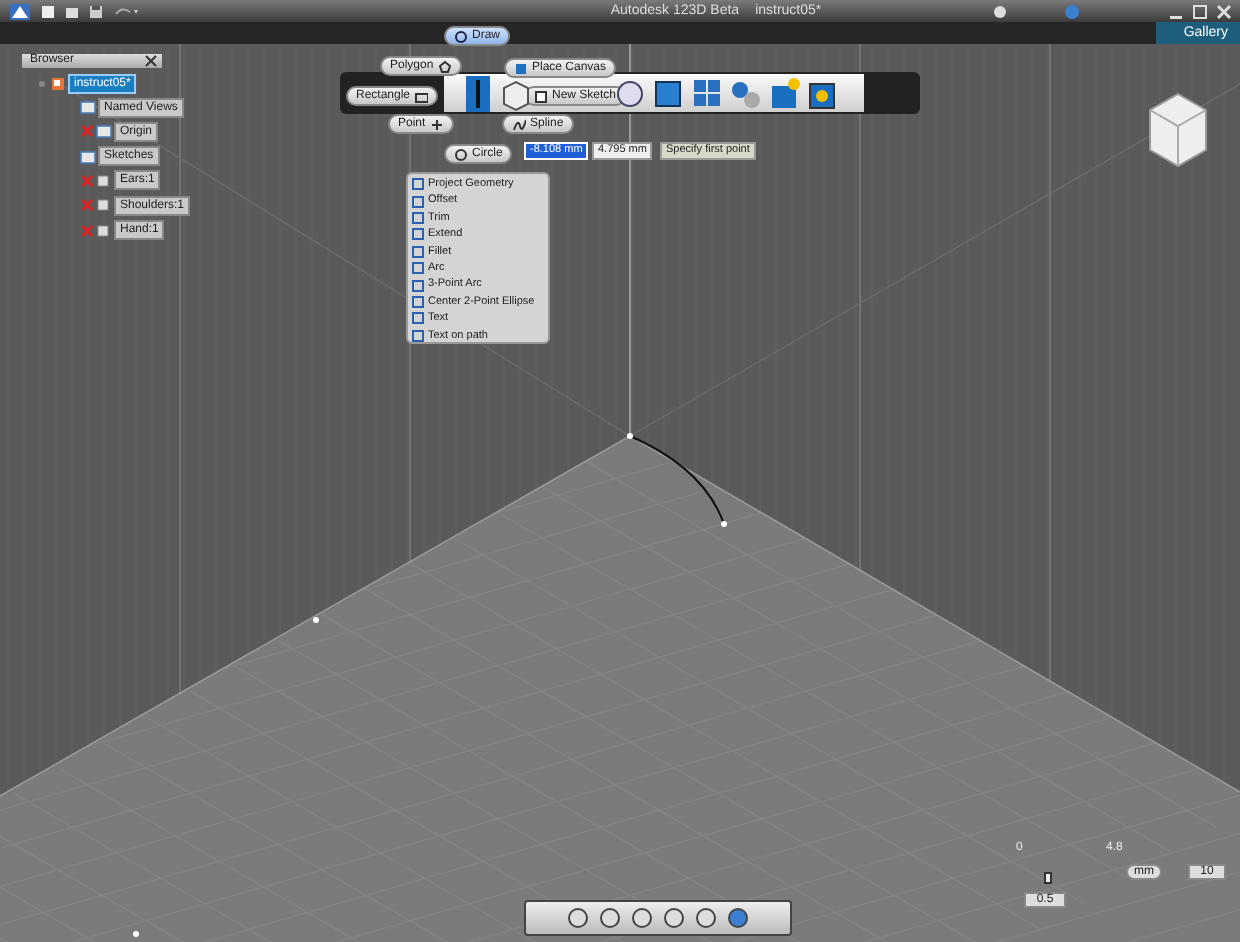 This screenshot has width=1240, height=942. I want to click on point-icon, so click(436, 124).